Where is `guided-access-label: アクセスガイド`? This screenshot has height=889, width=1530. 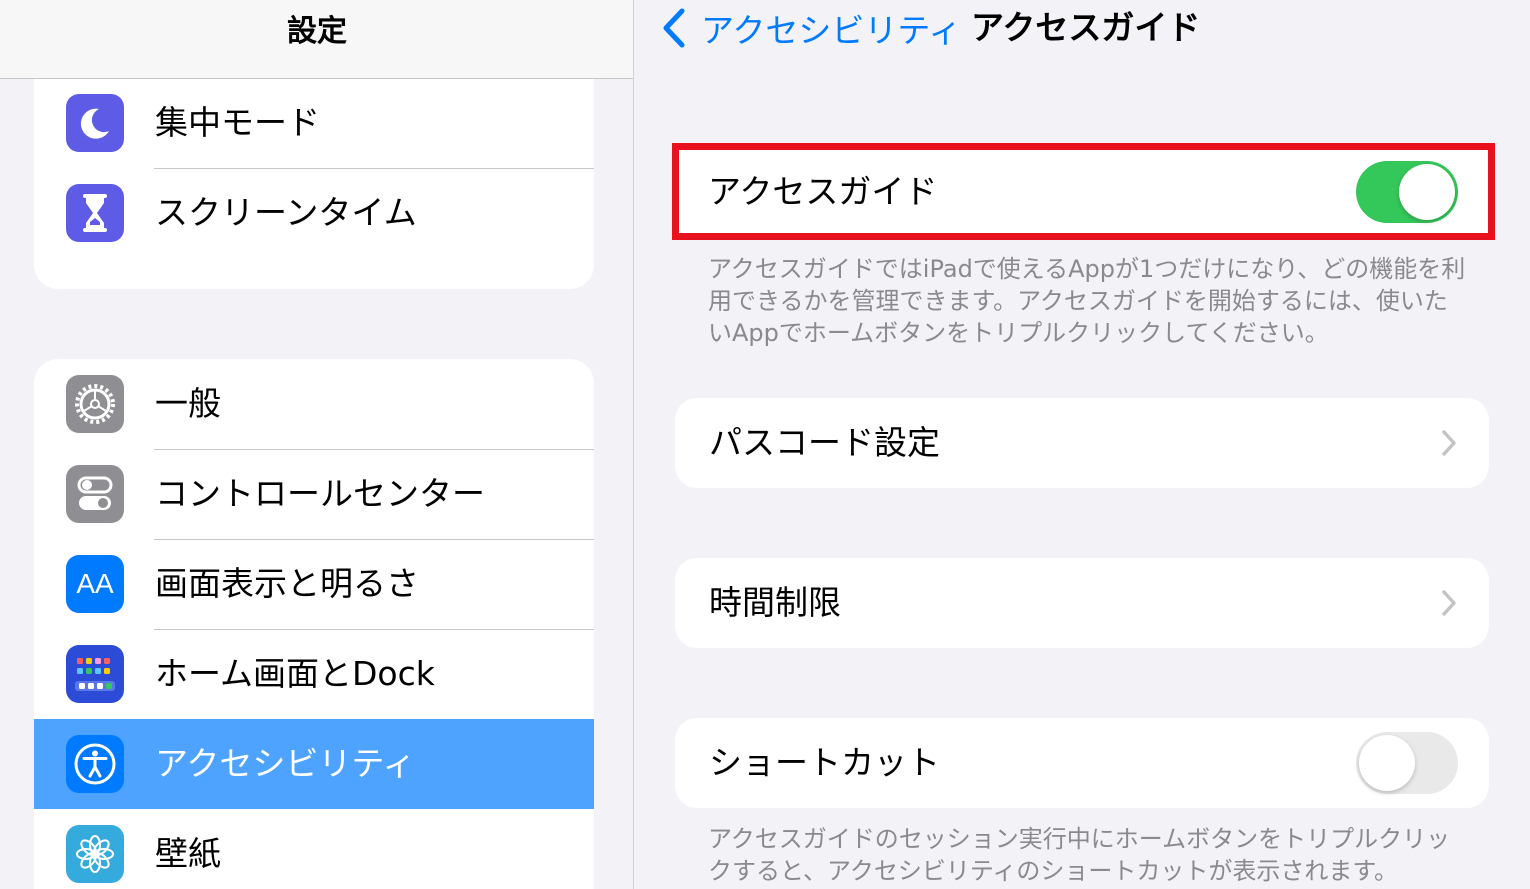 guided-access-label: アクセスガイド is located at coordinates (823, 191).